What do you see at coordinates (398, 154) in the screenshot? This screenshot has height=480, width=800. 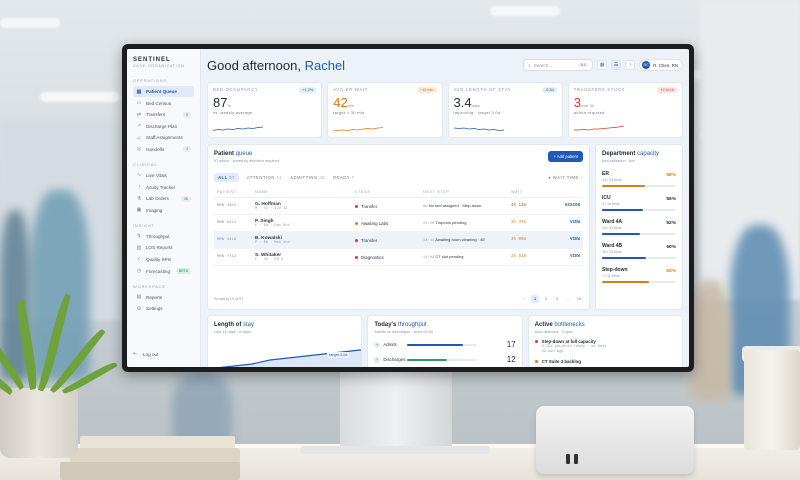 I see `card-title: Patient queue` at bounding box center [398, 154].